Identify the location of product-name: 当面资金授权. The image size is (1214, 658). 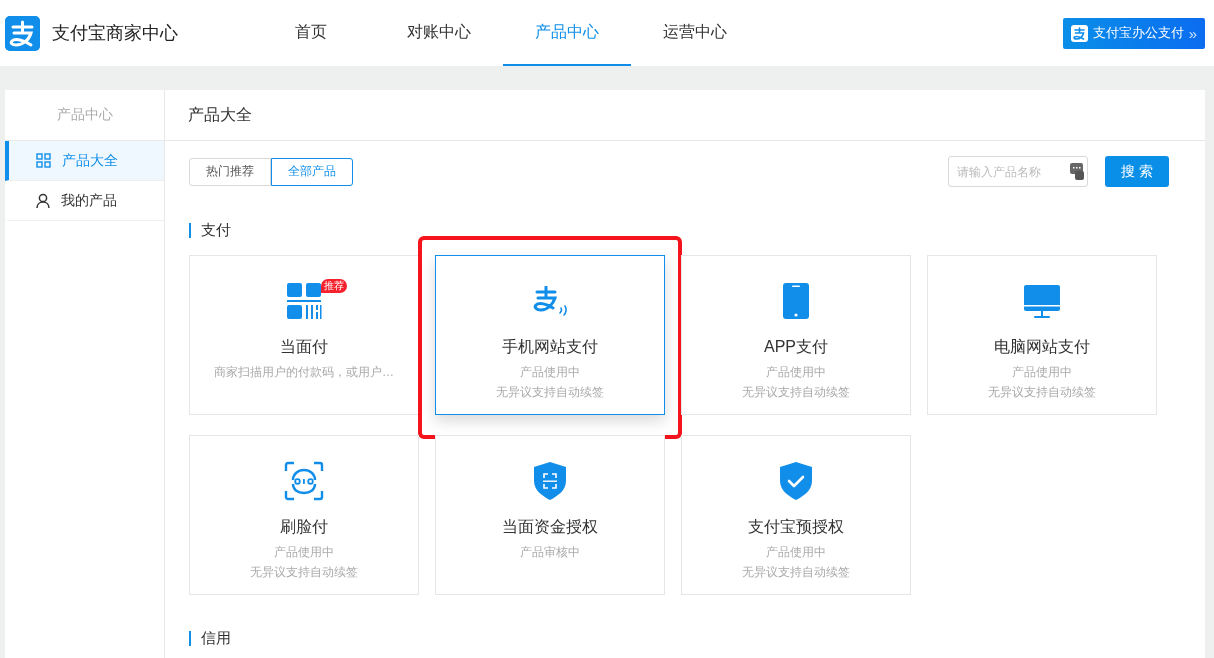
(550, 527).